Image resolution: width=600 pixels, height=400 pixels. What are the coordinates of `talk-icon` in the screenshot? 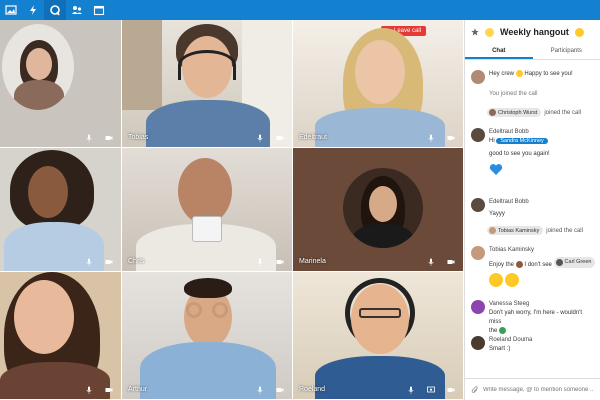 It's located at (55, 10).